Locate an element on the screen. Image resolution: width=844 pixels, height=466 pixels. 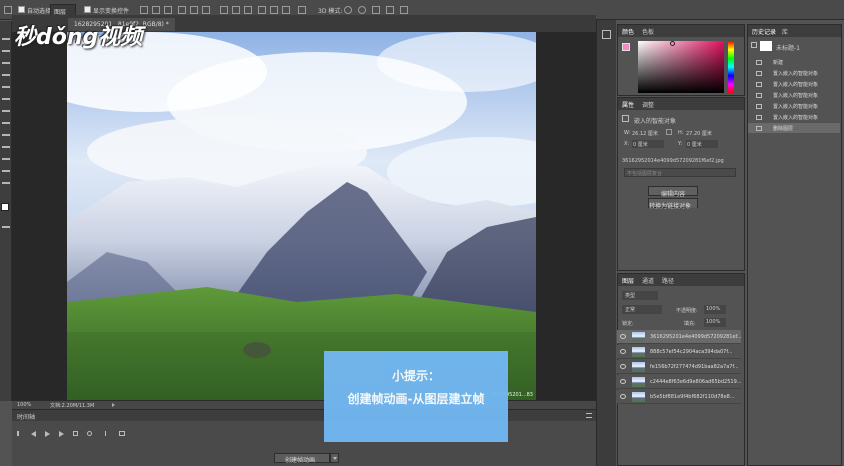
history-item: 删除图层 is located at coordinates (794, 128).